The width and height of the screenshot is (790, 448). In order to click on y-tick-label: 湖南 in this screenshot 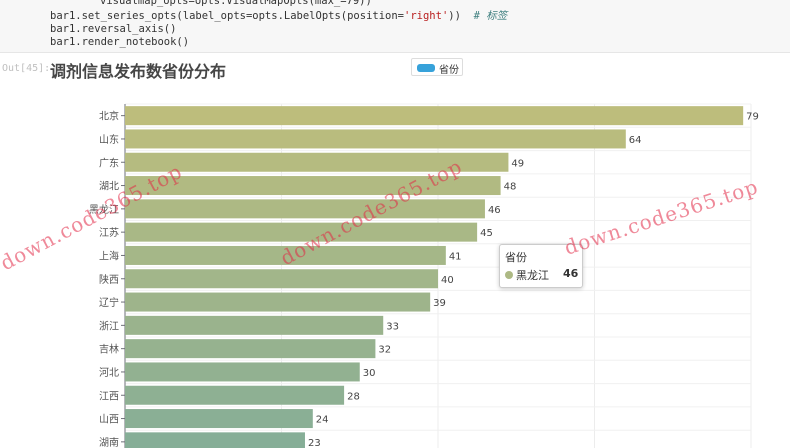, I will do `click(109, 442)`.